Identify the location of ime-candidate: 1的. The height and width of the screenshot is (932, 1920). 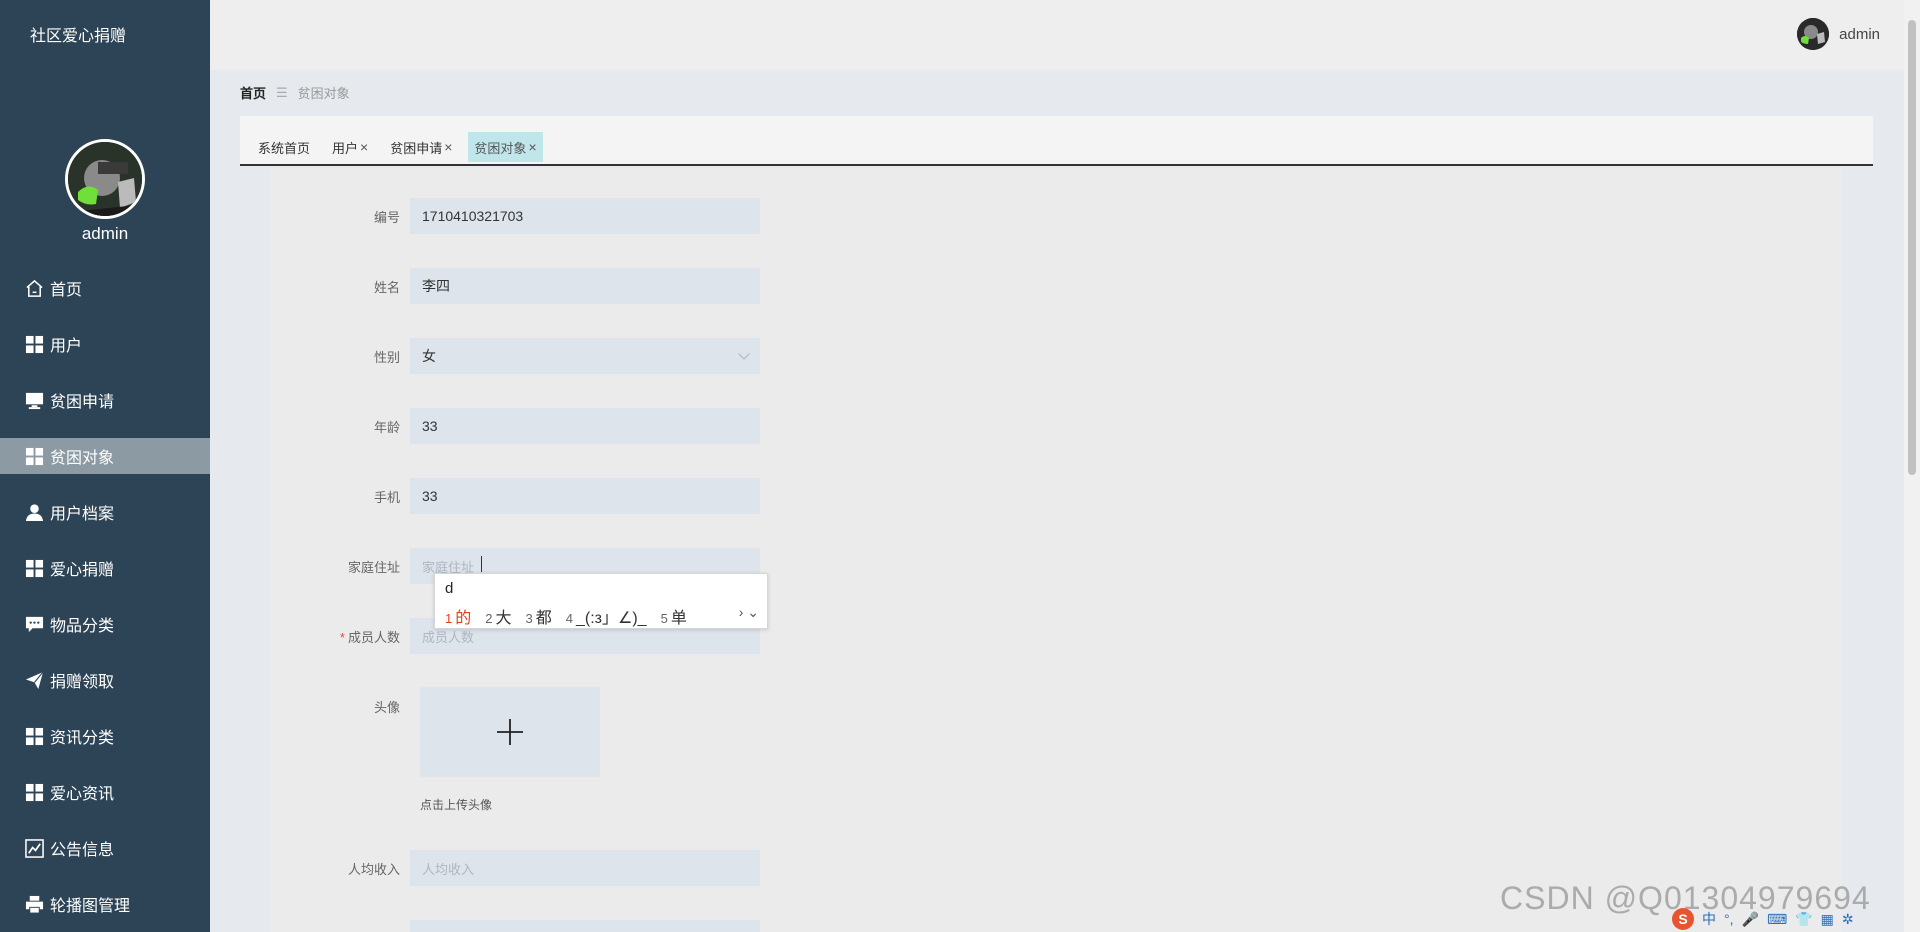
(458, 616).